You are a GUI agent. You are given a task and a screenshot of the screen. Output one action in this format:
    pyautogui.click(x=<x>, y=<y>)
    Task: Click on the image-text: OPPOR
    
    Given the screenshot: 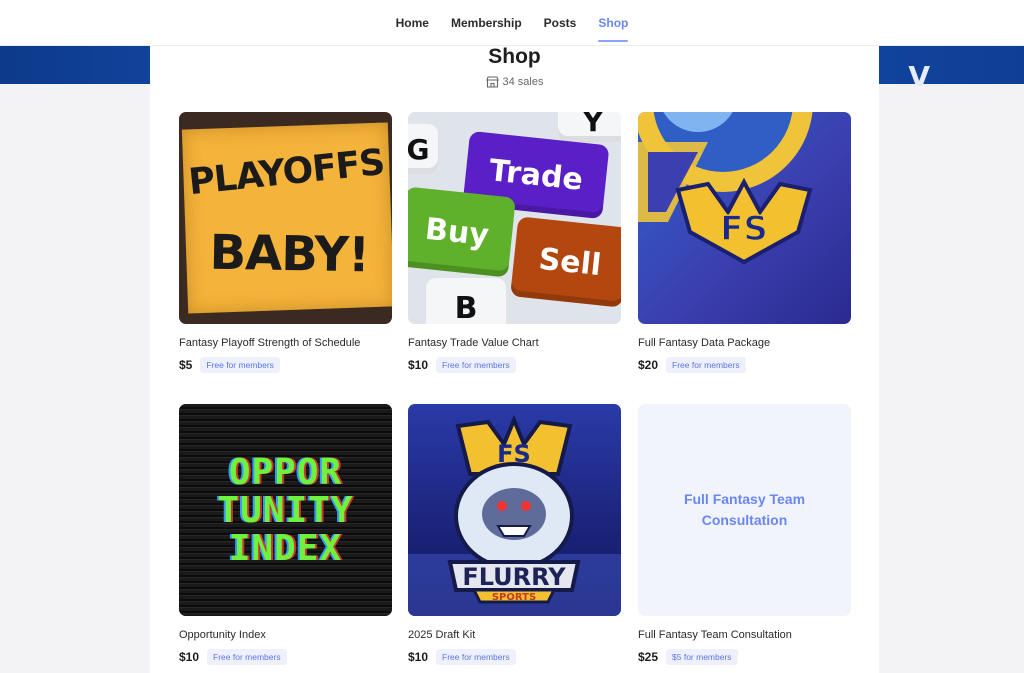 What is the action you would take?
    pyautogui.click(x=285, y=472)
    